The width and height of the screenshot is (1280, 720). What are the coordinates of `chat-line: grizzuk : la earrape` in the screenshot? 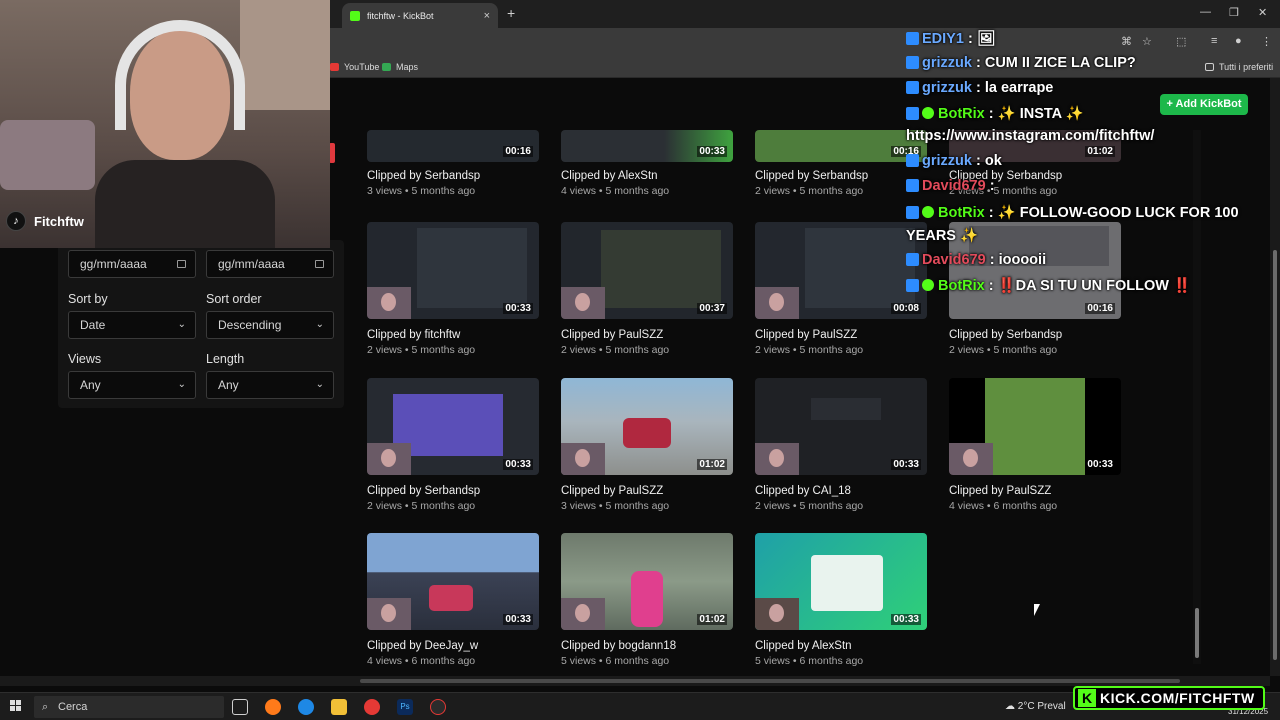 It's located at (979, 88).